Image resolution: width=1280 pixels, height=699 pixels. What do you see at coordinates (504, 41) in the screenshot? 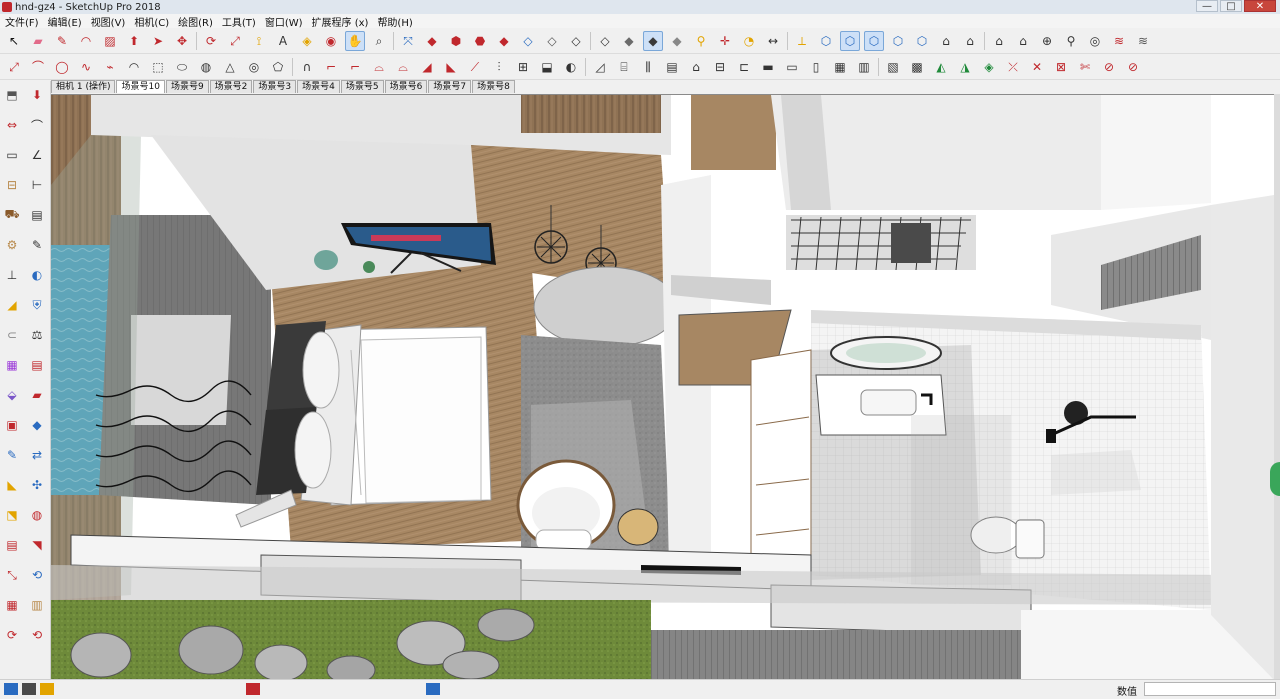
I see `ruby-icon: ◆` at bounding box center [504, 41].